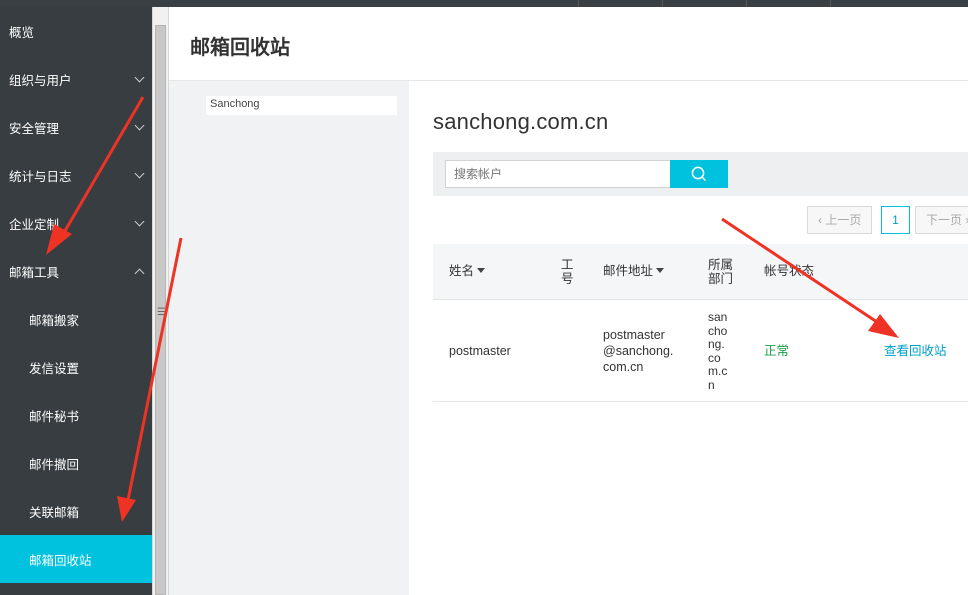 This screenshot has height=595, width=968. Describe the element at coordinates (462, 271) in the screenshot. I see `column-header-label: 姓名` at that location.